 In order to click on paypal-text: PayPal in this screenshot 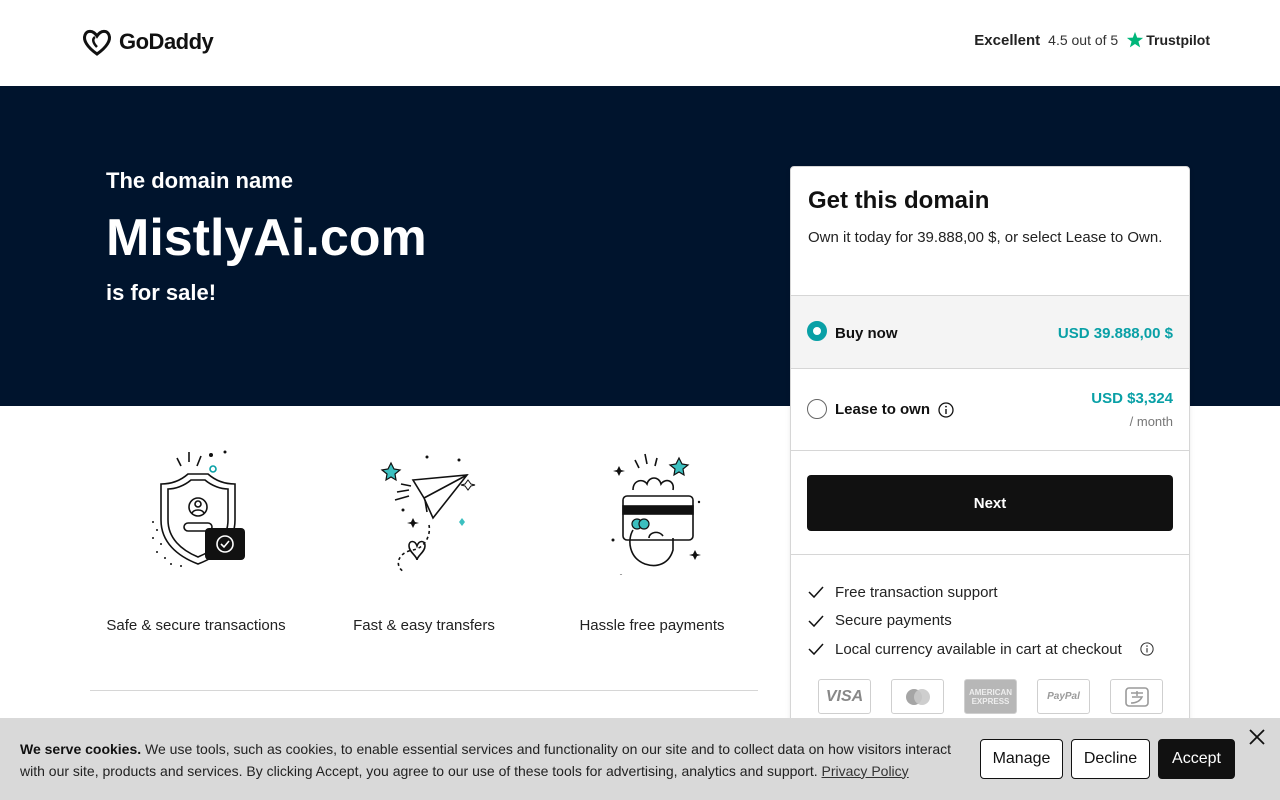, I will do `click(1063, 696)`.